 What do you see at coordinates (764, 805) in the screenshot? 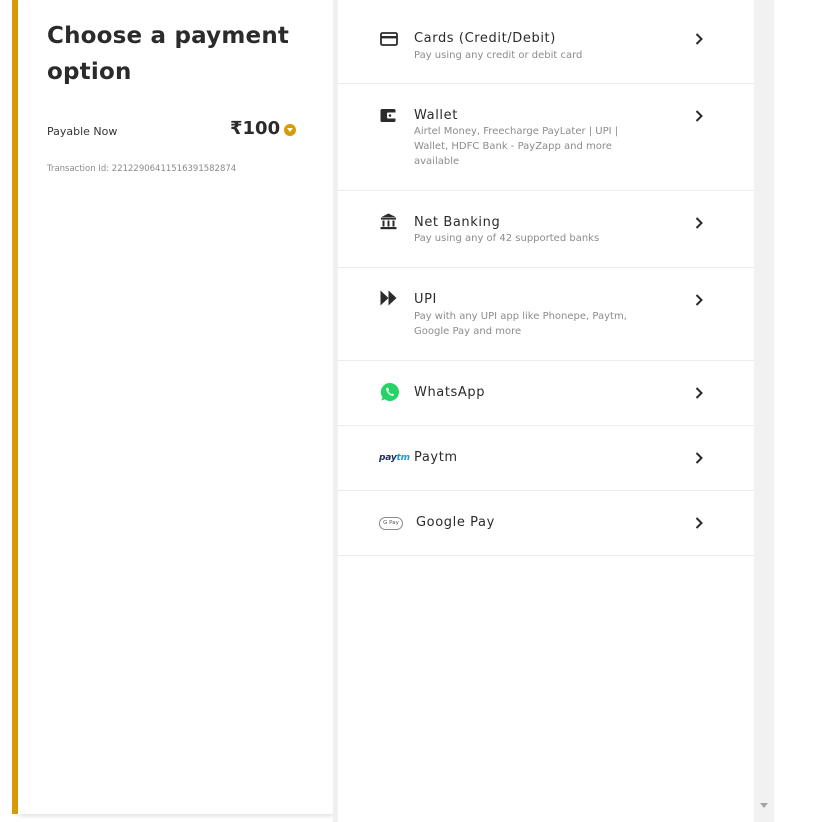
I see `scroll-down-arrow-icon` at bounding box center [764, 805].